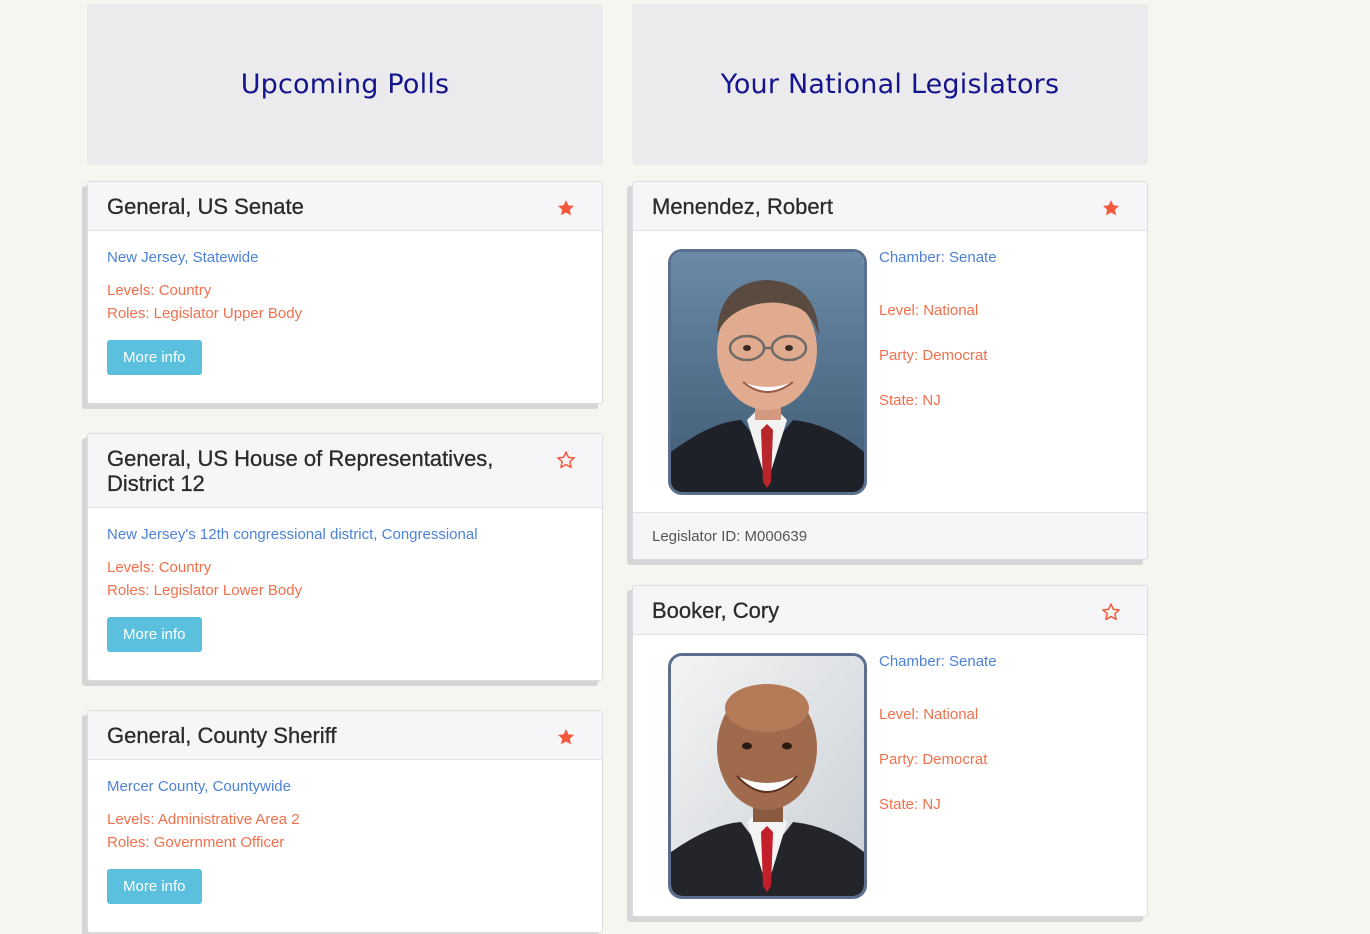 The height and width of the screenshot is (934, 1370). Describe the element at coordinates (222, 735) in the screenshot. I see `poll-title: General, County Sheriff` at that location.